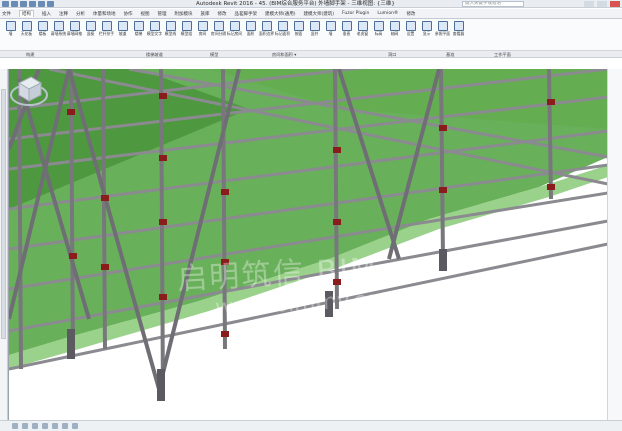 This screenshot has width=622, height=431. Describe the element at coordinates (410, 34) in the screenshot. I see `set-workplane-button: 设置` at that location.